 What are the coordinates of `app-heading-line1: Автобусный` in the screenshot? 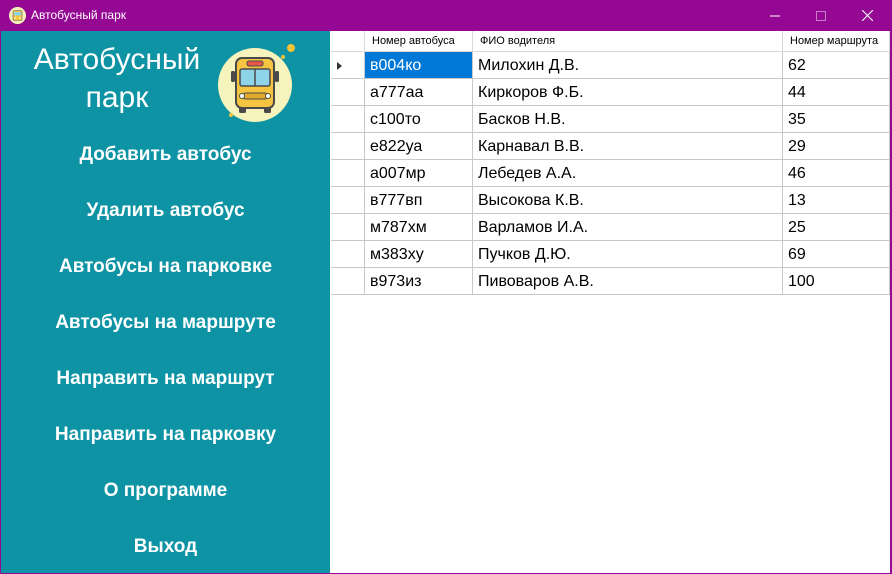 It's located at (117, 59).